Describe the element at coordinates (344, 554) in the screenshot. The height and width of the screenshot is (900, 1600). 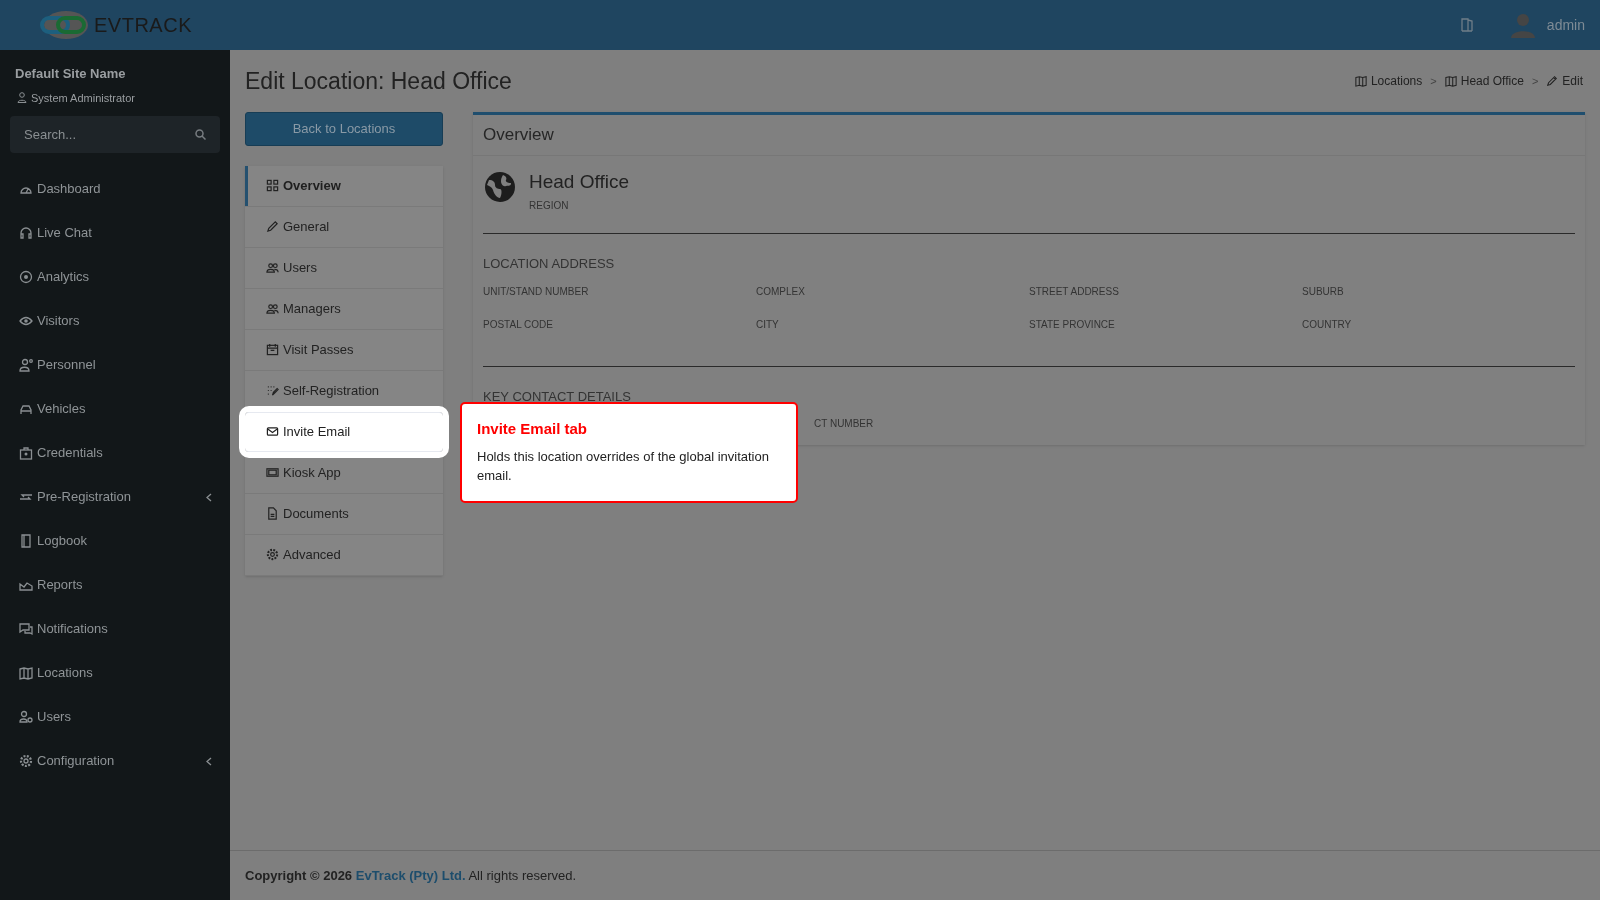
I see `tab: Advanced` at that location.